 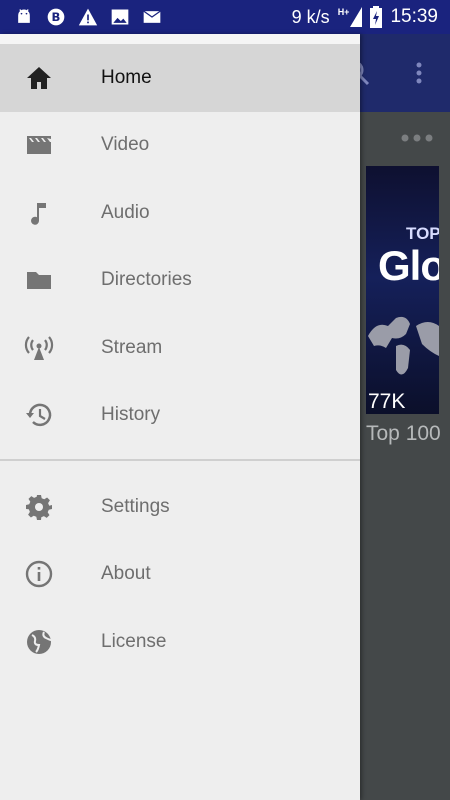 I want to click on drawer-item-history: History, so click(x=180, y=416).